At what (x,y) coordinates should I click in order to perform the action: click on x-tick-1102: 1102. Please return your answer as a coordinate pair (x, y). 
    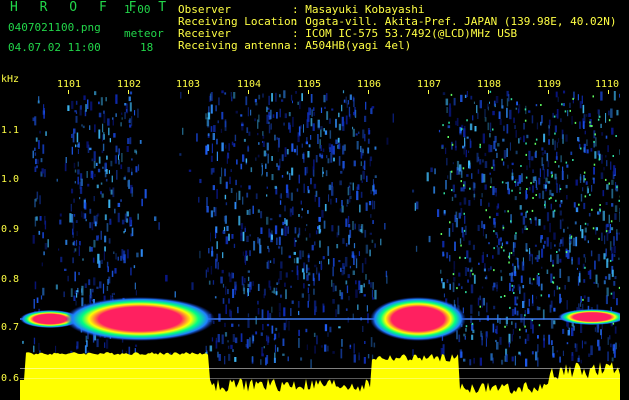
    Looking at the image, I should click on (129, 84).